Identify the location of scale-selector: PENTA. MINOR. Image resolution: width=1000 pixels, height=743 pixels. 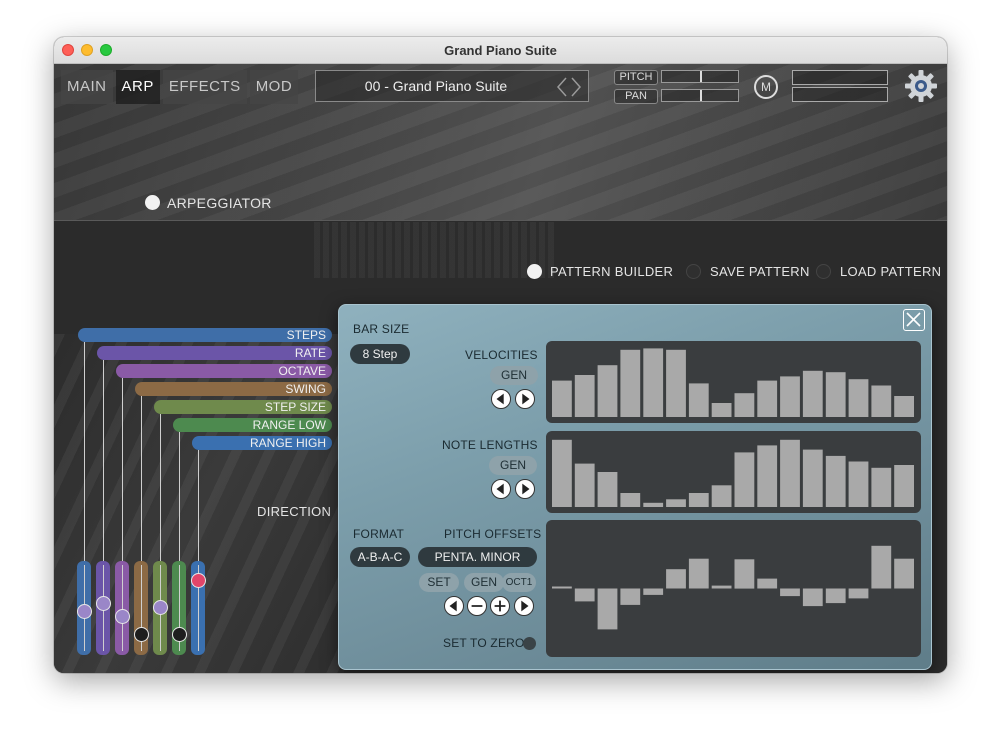
(477, 557).